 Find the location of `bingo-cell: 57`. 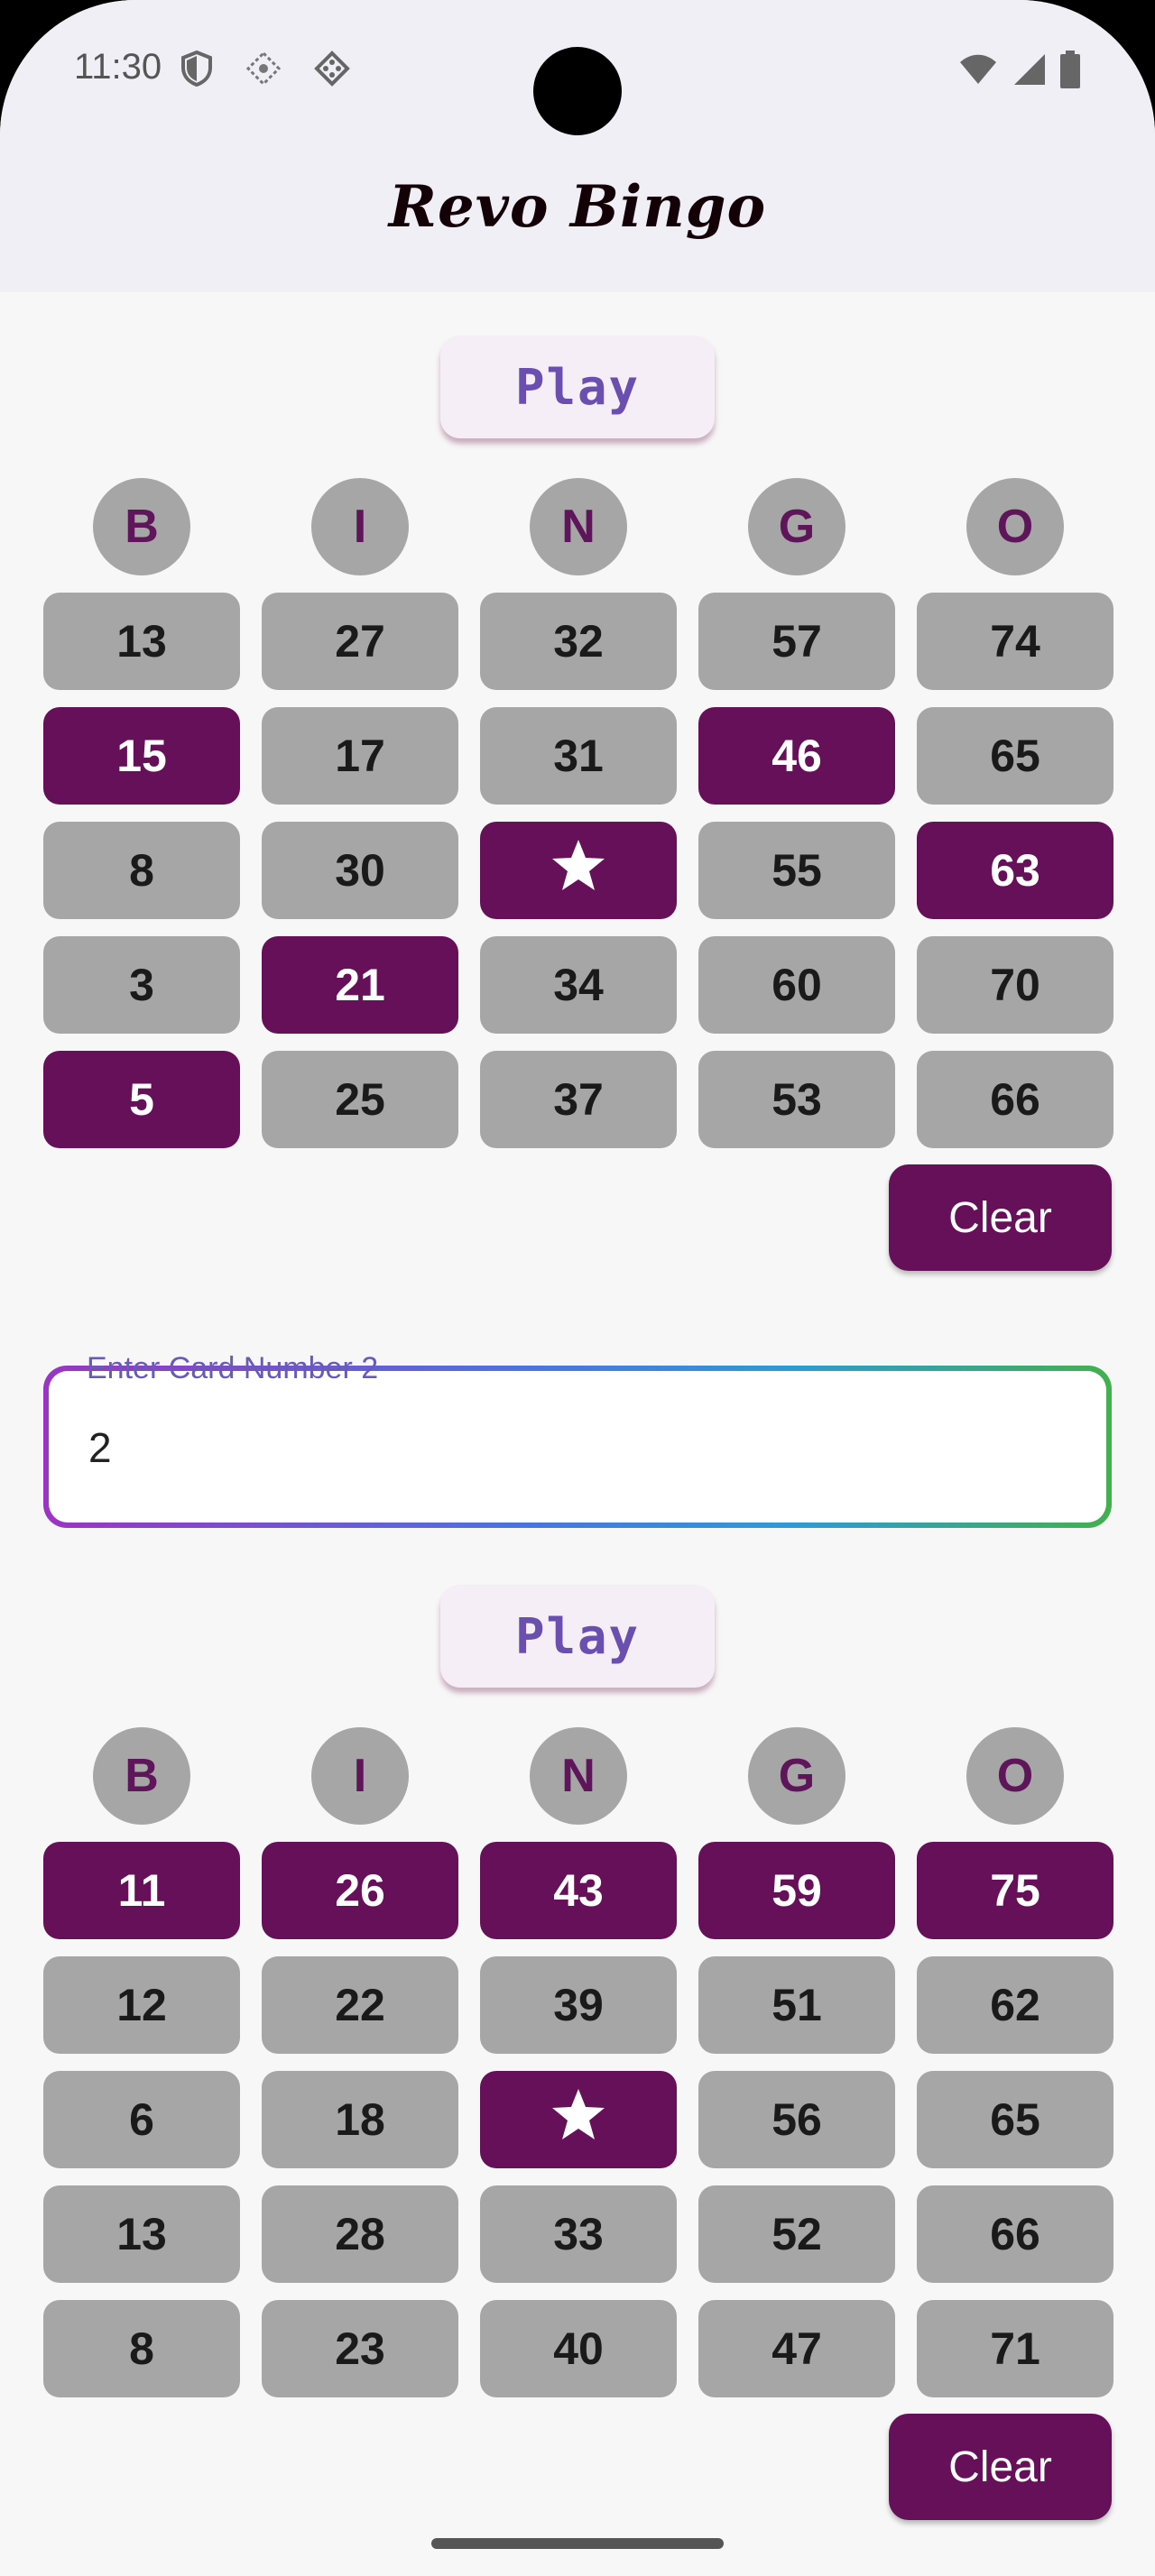

bingo-cell: 57 is located at coordinates (796, 641).